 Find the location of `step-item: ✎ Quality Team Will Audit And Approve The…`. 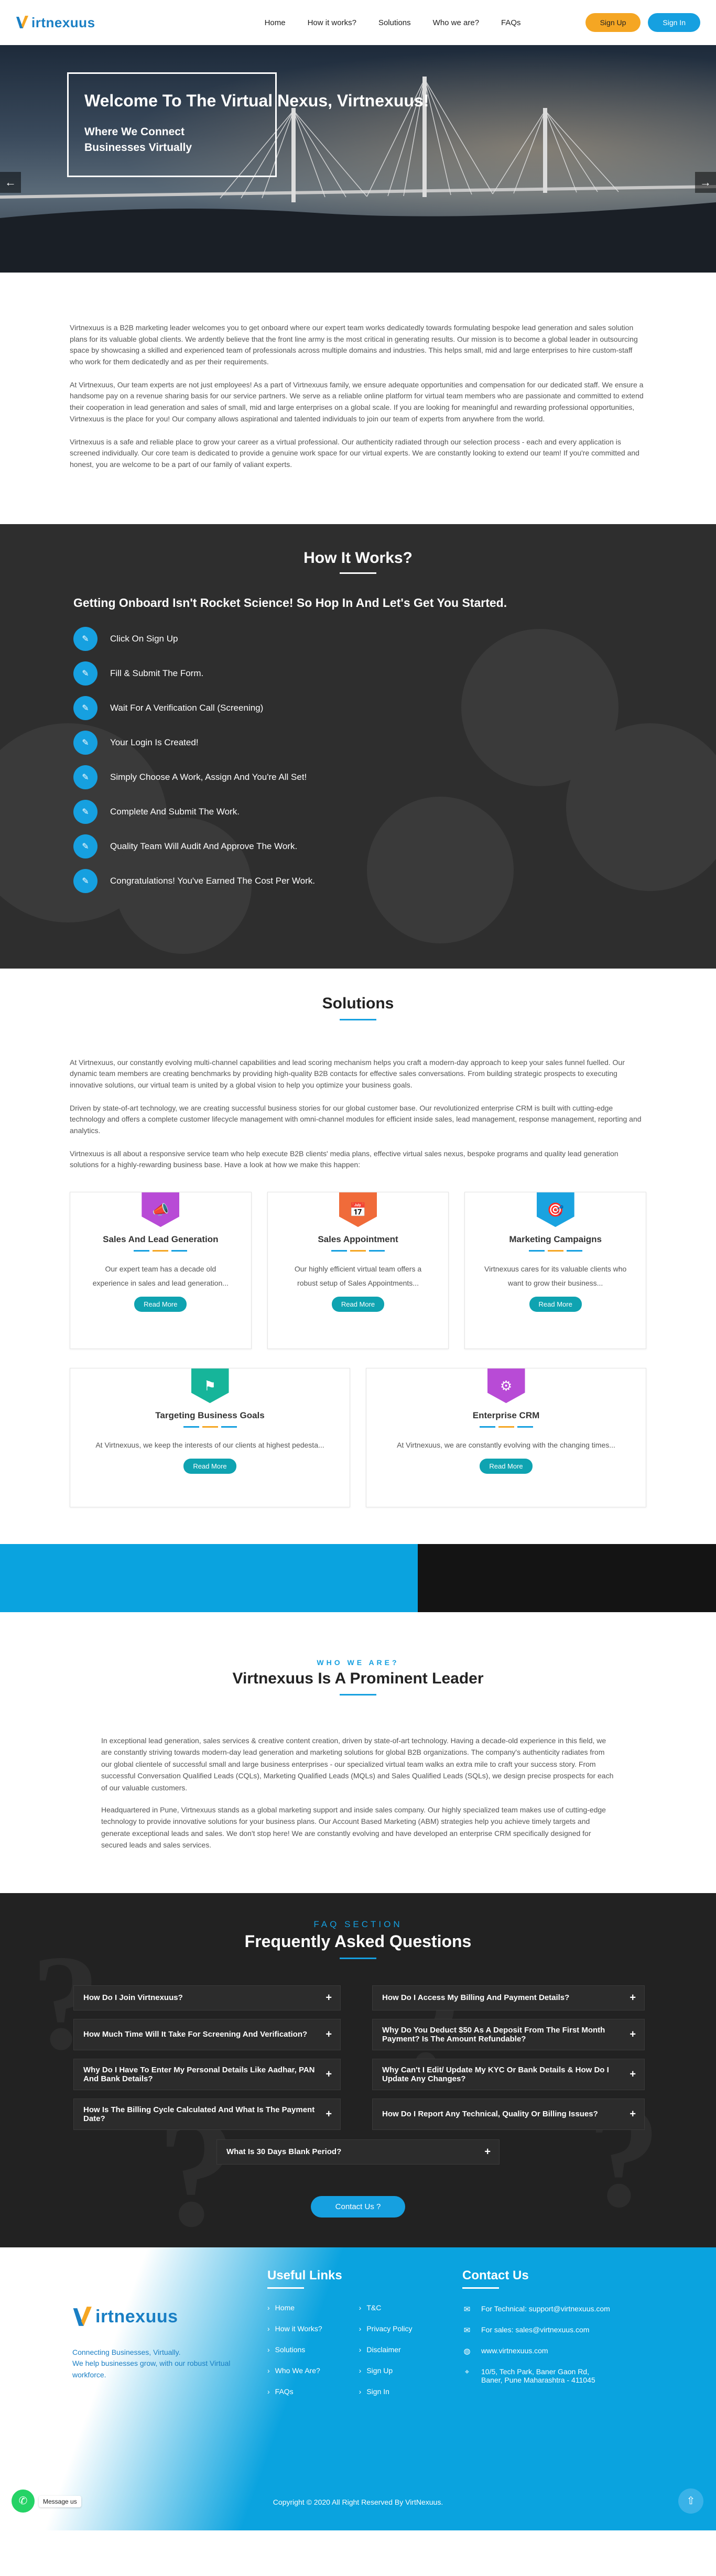

step-item: ✎ Quality Team Will Audit And Approve The… is located at coordinates (394, 846).